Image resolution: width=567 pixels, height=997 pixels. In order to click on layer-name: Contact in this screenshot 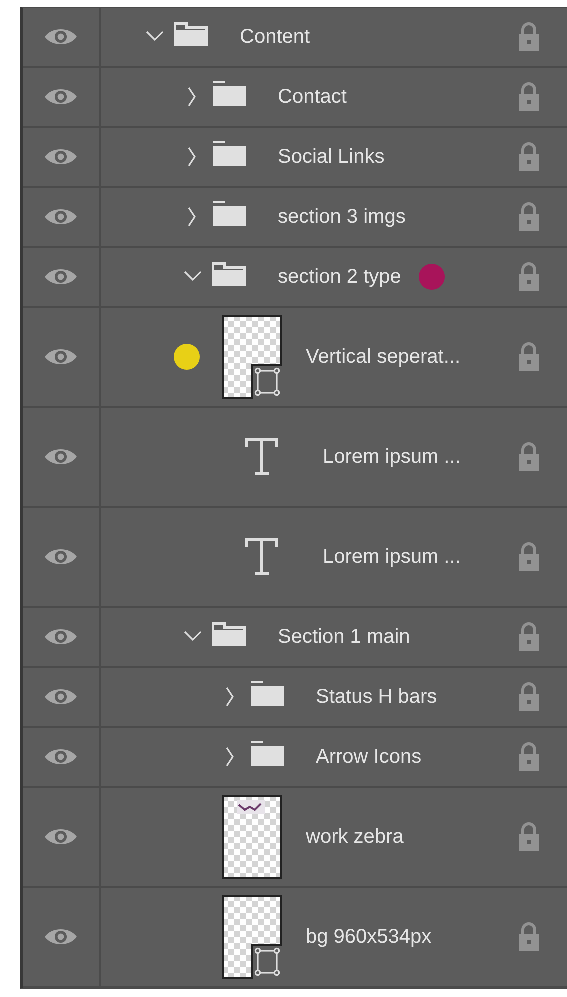, I will do `click(312, 97)`.